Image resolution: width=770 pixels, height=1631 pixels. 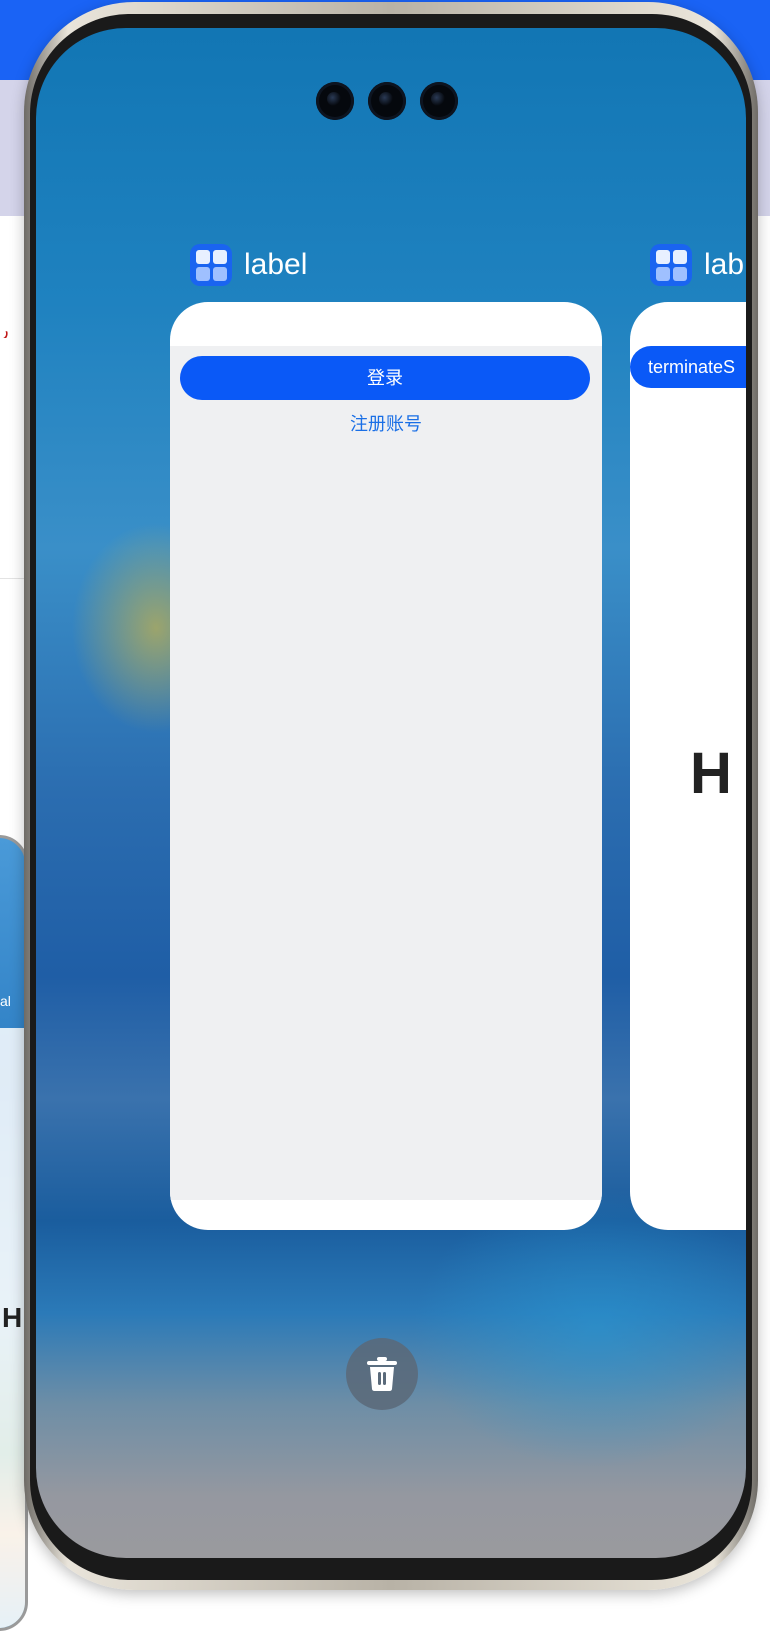 What do you see at coordinates (4, 330) in the screenshot?
I see `background-red-text: ر` at bounding box center [4, 330].